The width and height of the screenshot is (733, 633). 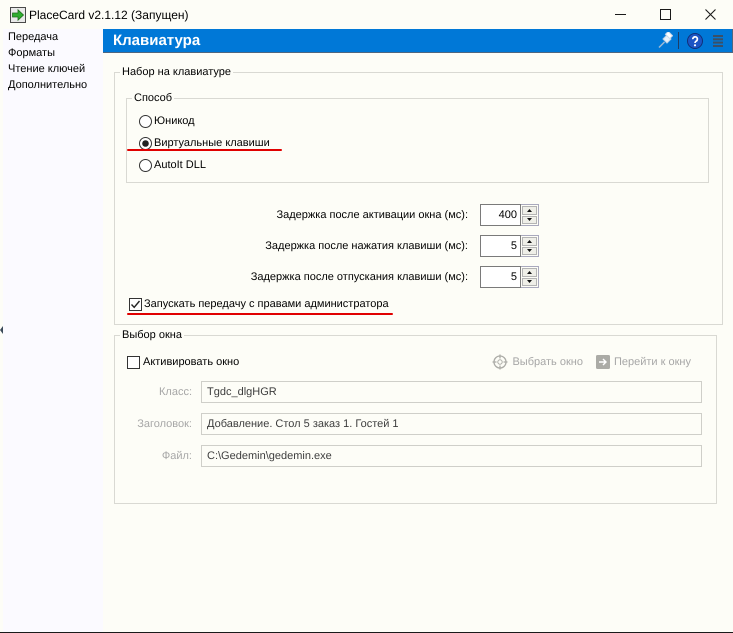 I want to click on field-label: Класс:, so click(x=175, y=392).